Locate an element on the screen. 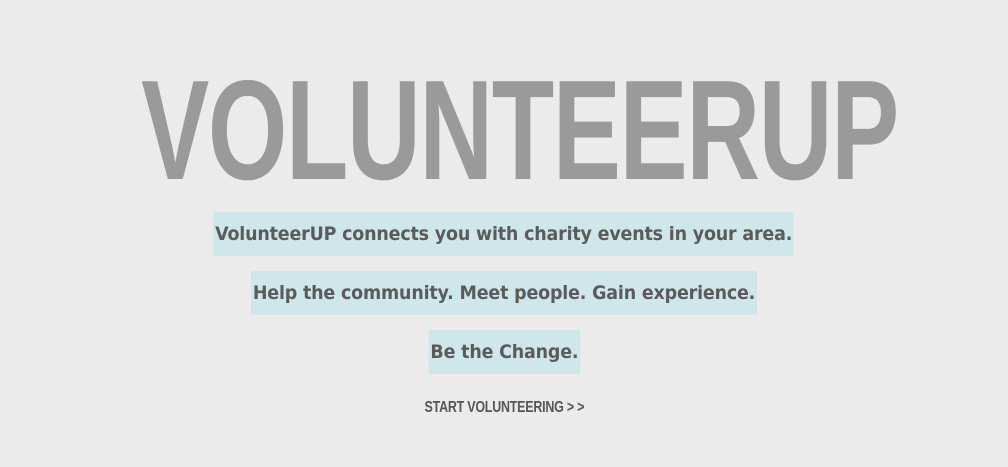 This screenshot has width=1008, height=467. start-volunteering-link: START VOLUNTEERING > > is located at coordinates (504, 408).